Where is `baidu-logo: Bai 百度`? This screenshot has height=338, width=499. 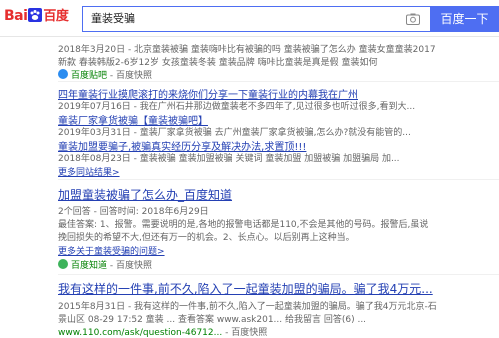 baidu-logo: Bai 百度 is located at coordinates (36, 16).